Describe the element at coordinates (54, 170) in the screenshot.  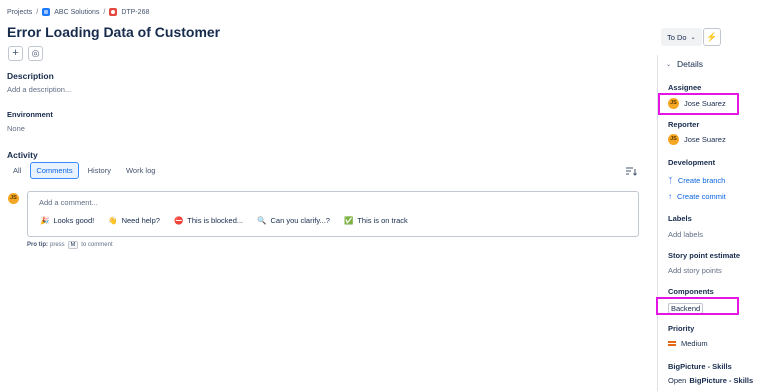
I see `tab-comments: Comments` at that location.